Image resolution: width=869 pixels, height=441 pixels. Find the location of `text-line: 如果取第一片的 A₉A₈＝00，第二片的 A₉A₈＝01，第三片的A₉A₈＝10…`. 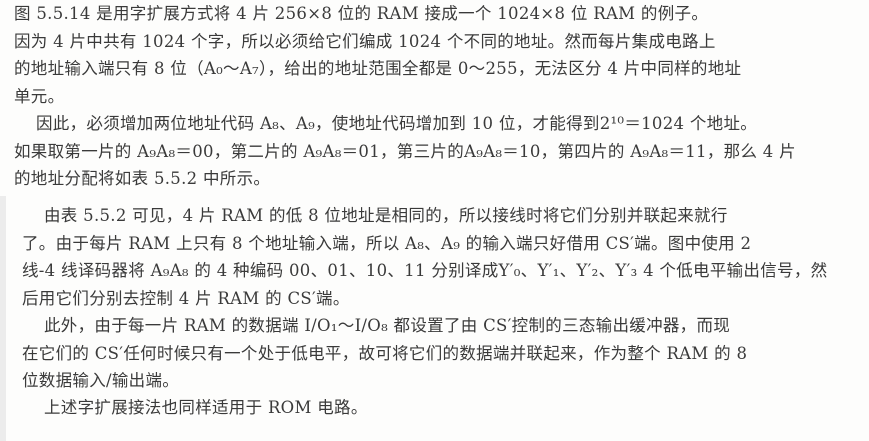

text-line: 如果取第一片的 A₉A₈＝00，第二片的 A₉A₈＝01，第三片的A₉A₈＝10… is located at coordinates (405, 151).